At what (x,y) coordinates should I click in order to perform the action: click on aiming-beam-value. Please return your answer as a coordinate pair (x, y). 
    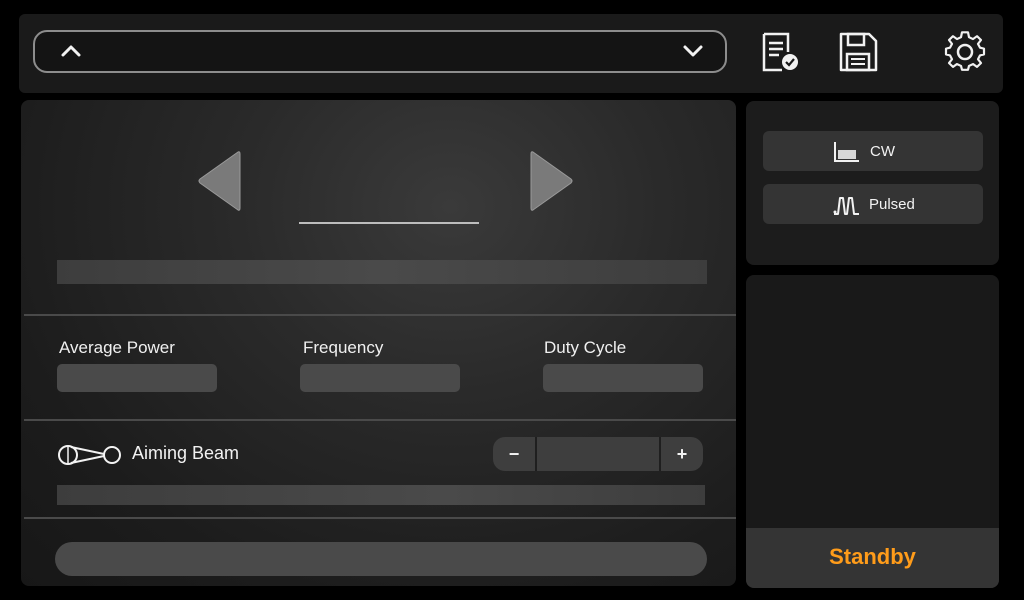
    Looking at the image, I should click on (598, 454).